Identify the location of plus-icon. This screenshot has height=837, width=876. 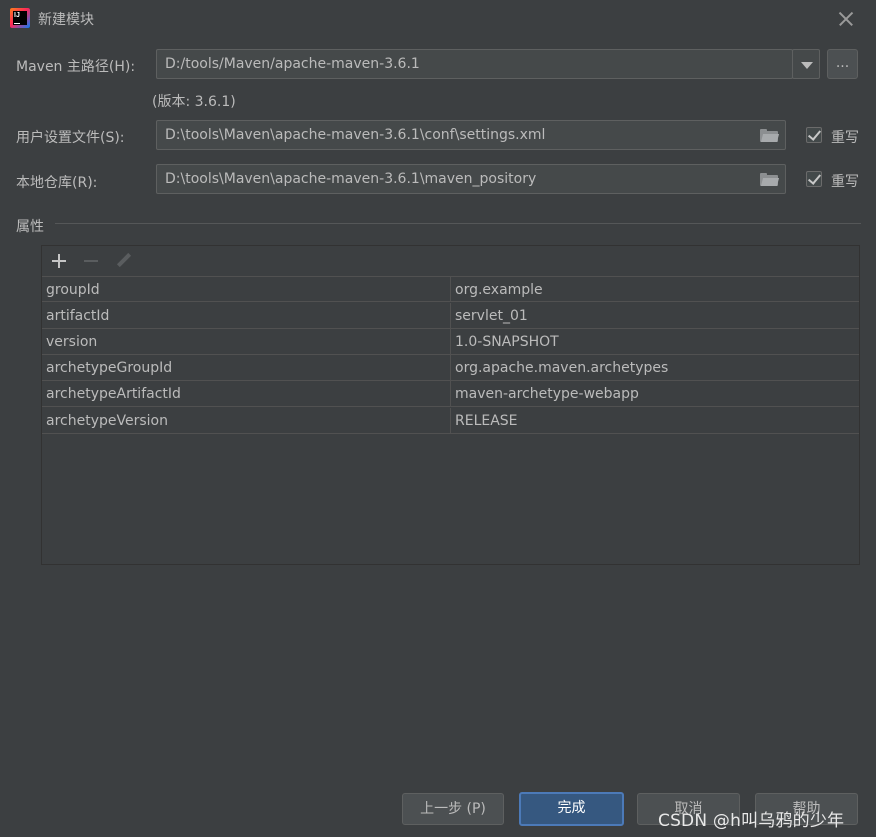
(59, 261).